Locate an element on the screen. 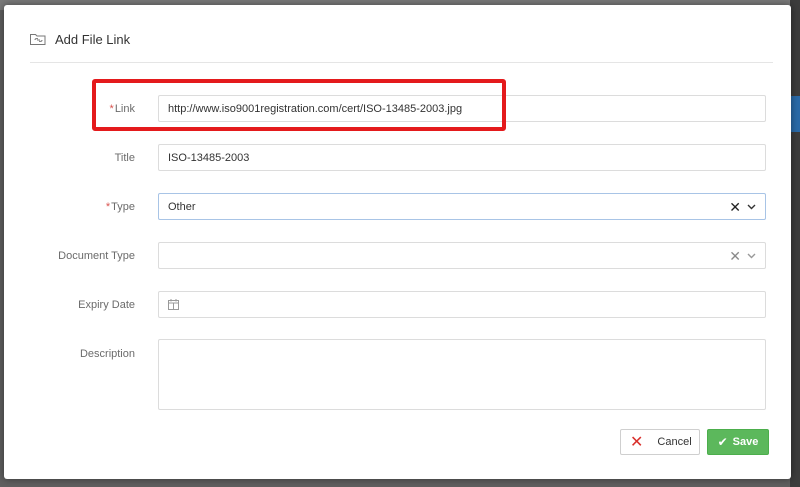 Image resolution: width=800 pixels, height=487 pixels. save-button: ✔ Save is located at coordinates (738, 442).